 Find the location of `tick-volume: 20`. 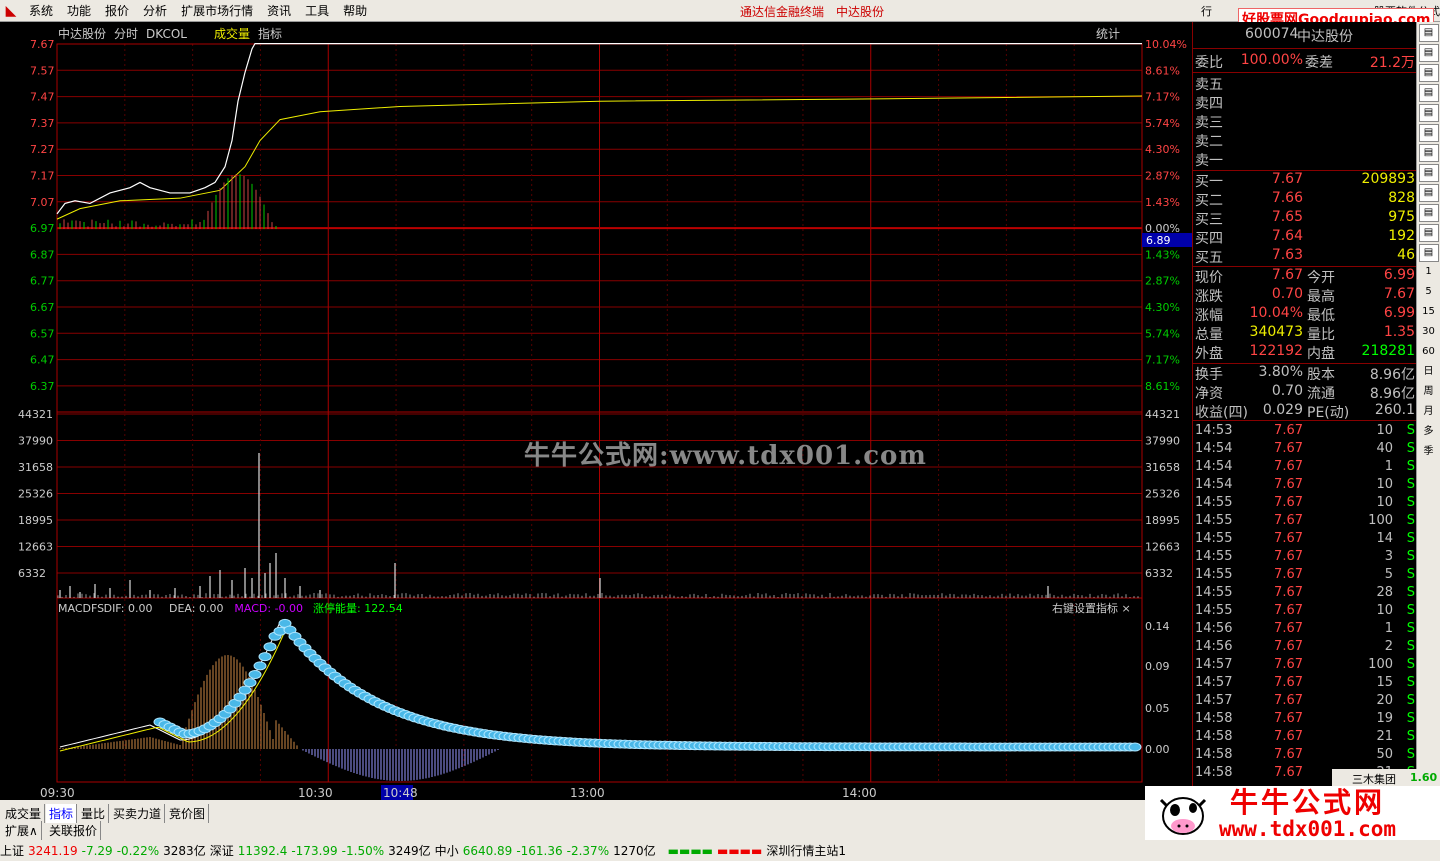

tick-volume: 20 is located at coordinates (1384, 700).